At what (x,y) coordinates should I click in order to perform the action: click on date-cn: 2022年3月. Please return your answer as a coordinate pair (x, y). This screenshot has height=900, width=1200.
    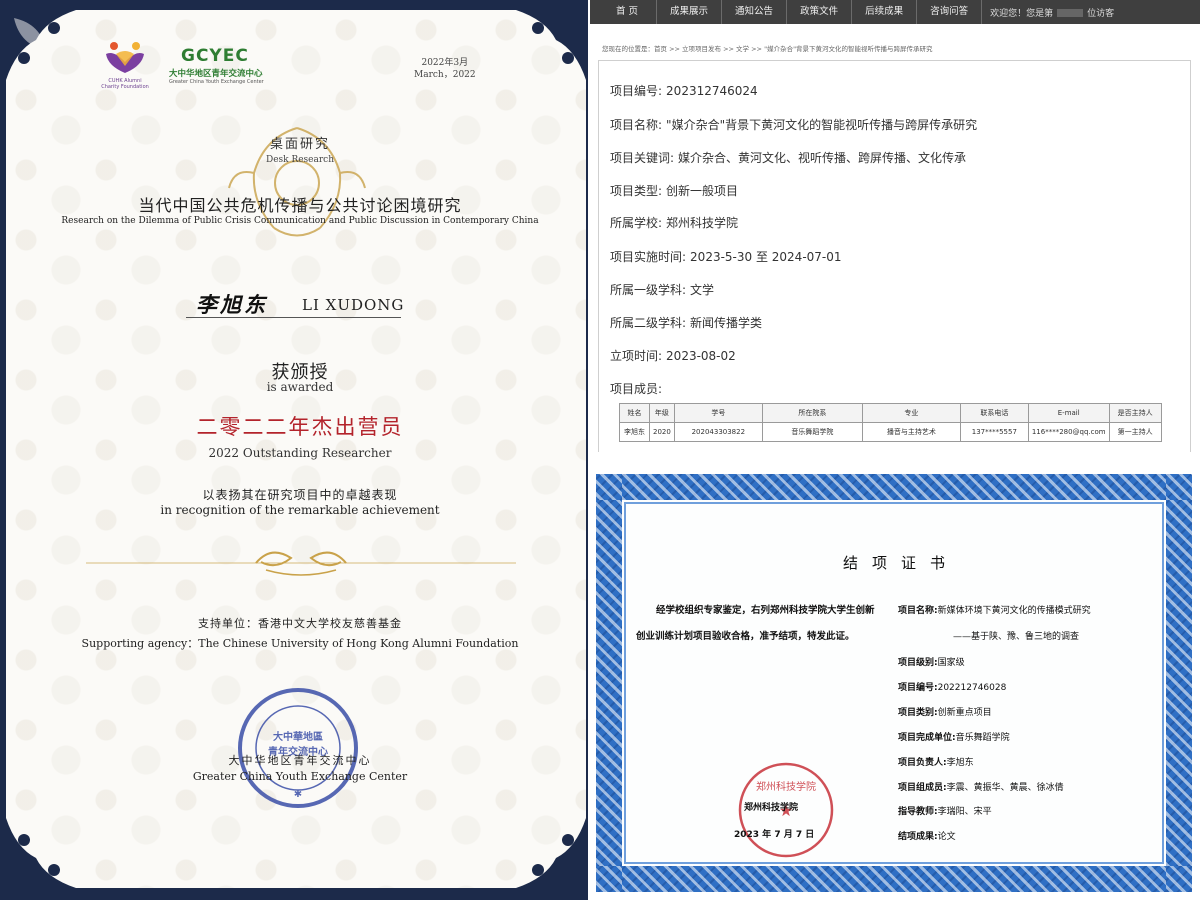
    Looking at the image, I should click on (445, 63).